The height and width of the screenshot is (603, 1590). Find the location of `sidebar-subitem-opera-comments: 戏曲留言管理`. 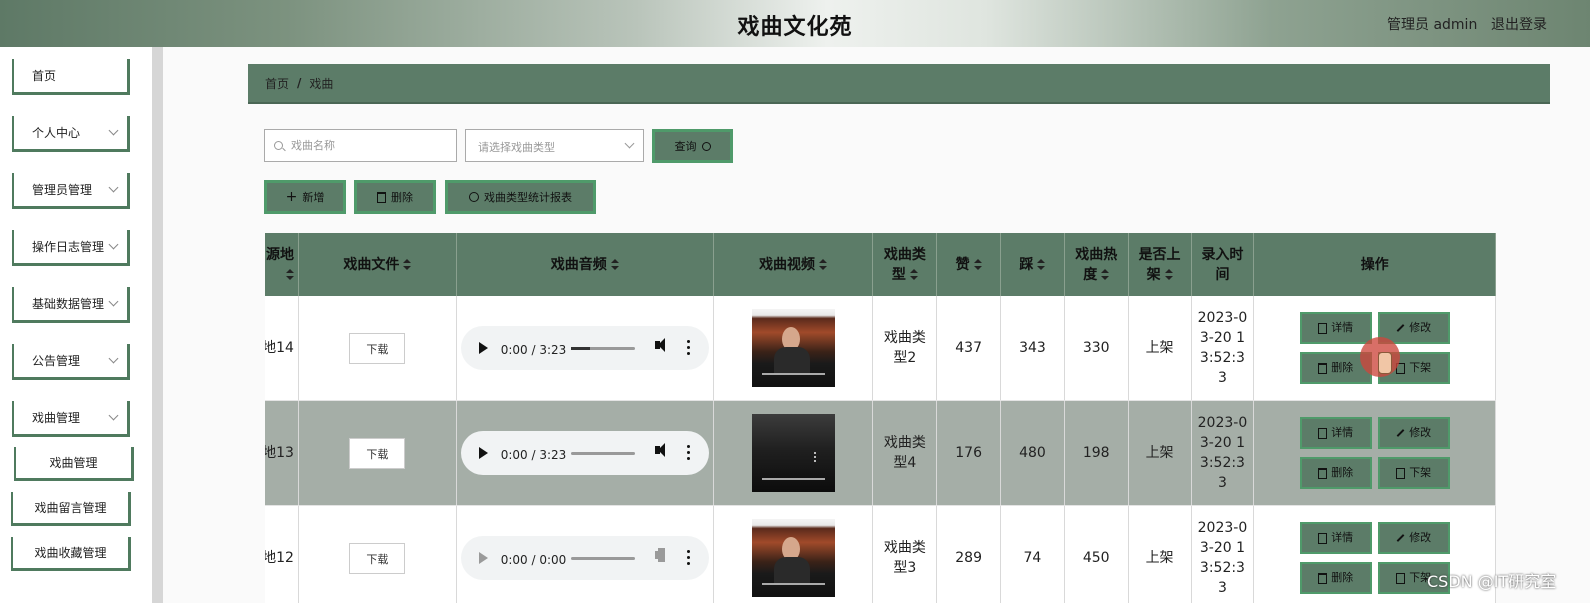

sidebar-subitem-opera-comments: 戏曲留言管理 is located at coordinates (71, 509).